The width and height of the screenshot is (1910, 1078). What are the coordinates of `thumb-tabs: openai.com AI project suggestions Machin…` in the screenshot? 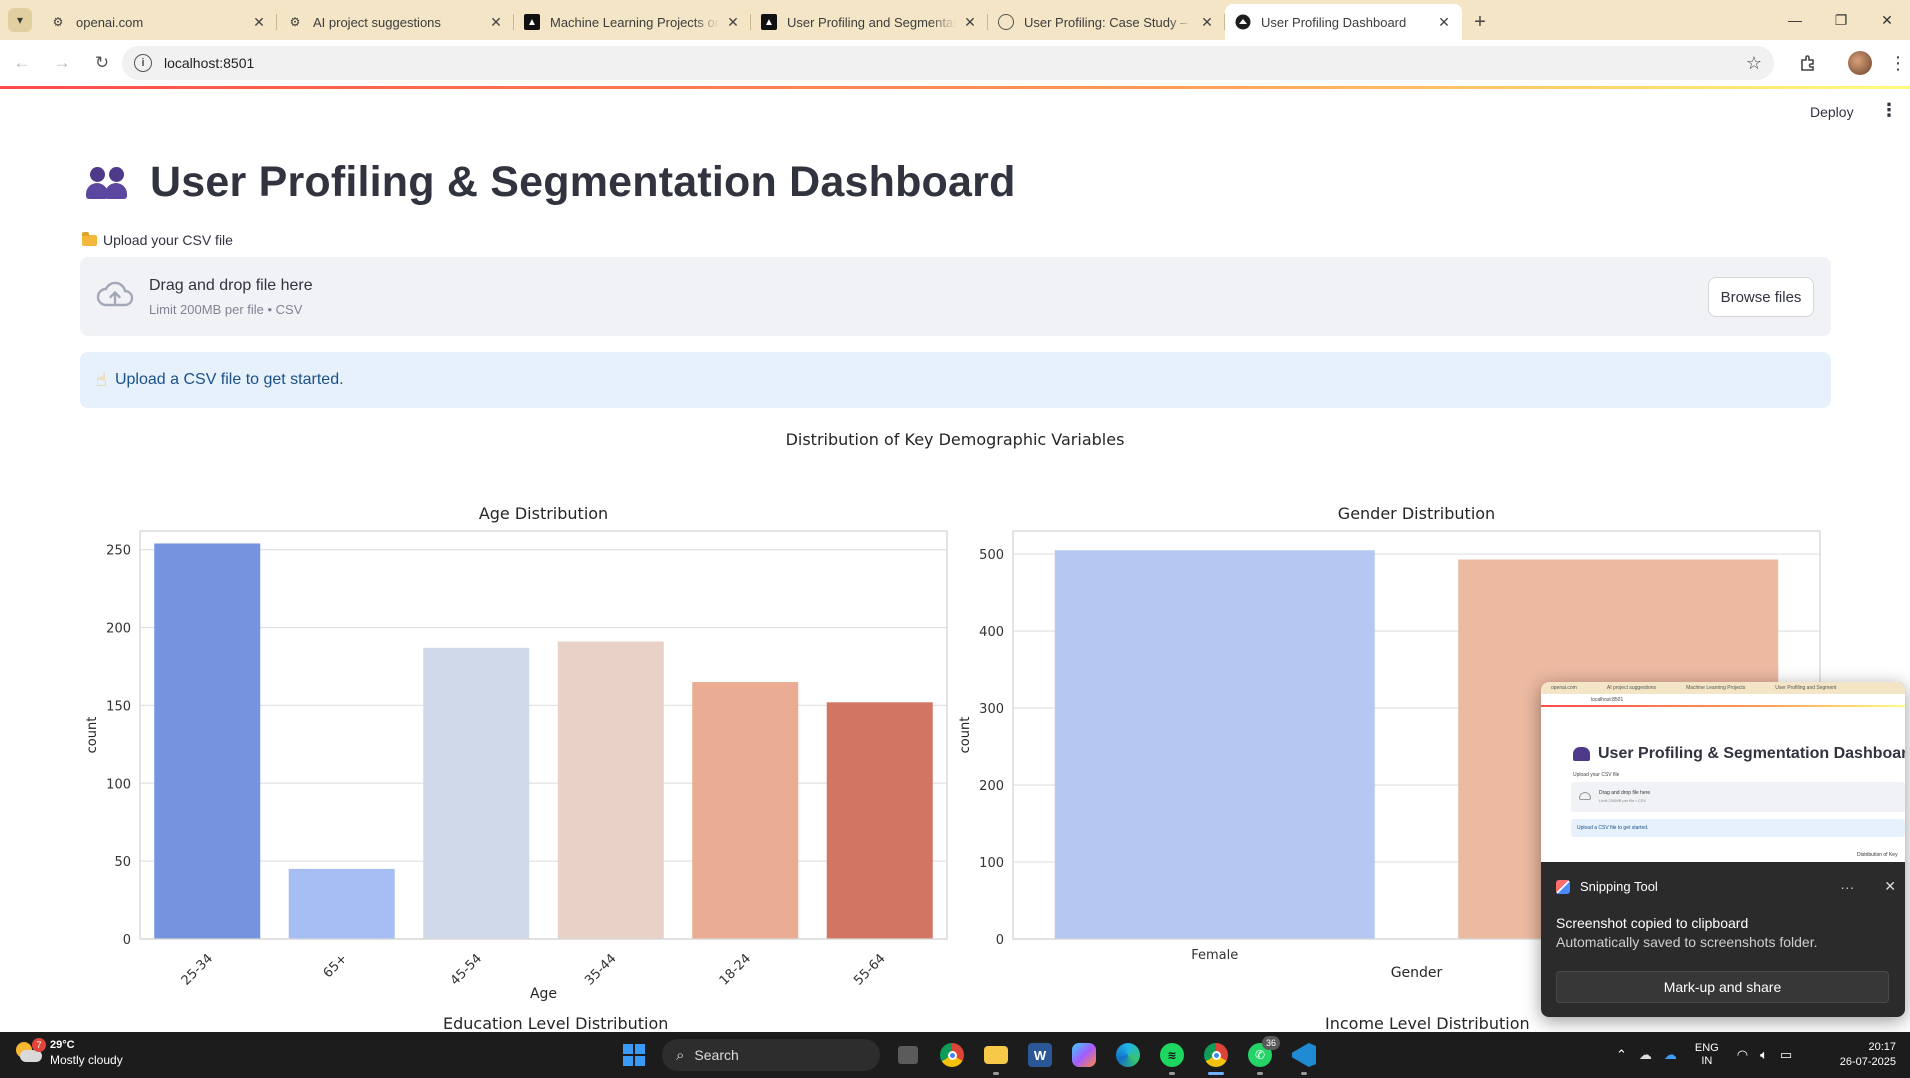 It's located at (1723, 688).